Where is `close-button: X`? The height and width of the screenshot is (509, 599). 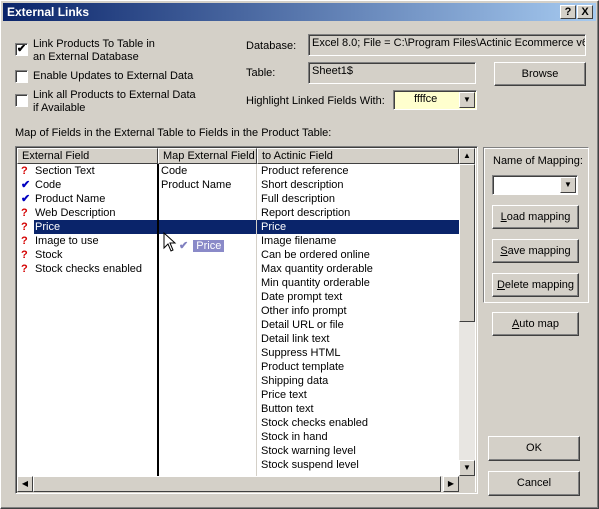
close-button: X is located at coordinates (585, 12).